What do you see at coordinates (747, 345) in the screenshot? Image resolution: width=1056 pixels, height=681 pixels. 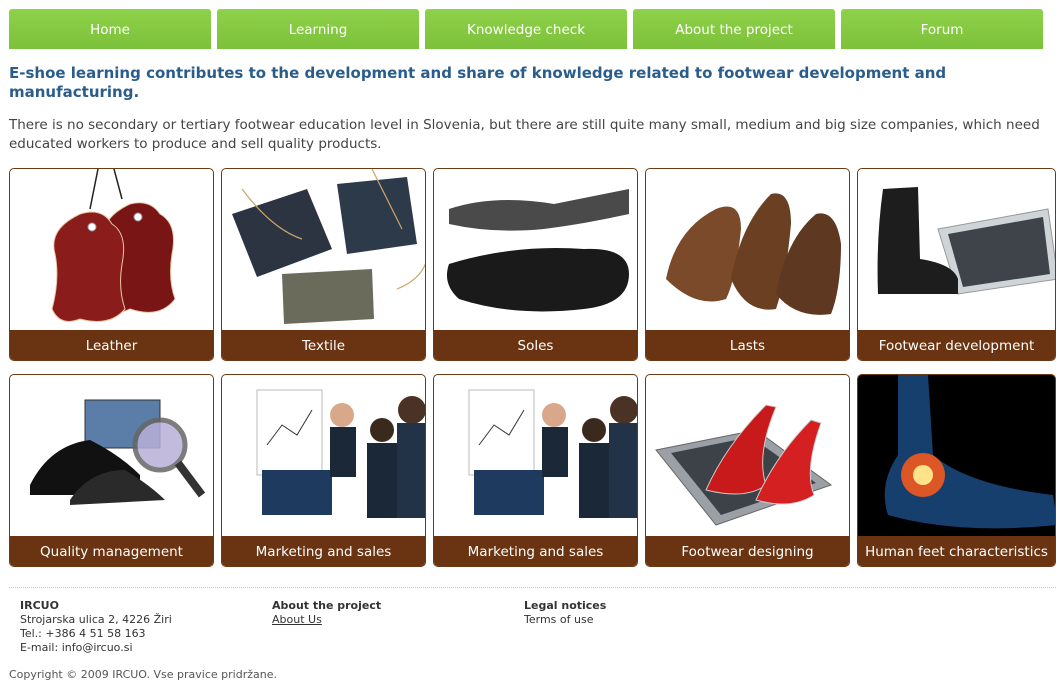 I see `tile-label: Lasts` at bounding box center [747, 345].